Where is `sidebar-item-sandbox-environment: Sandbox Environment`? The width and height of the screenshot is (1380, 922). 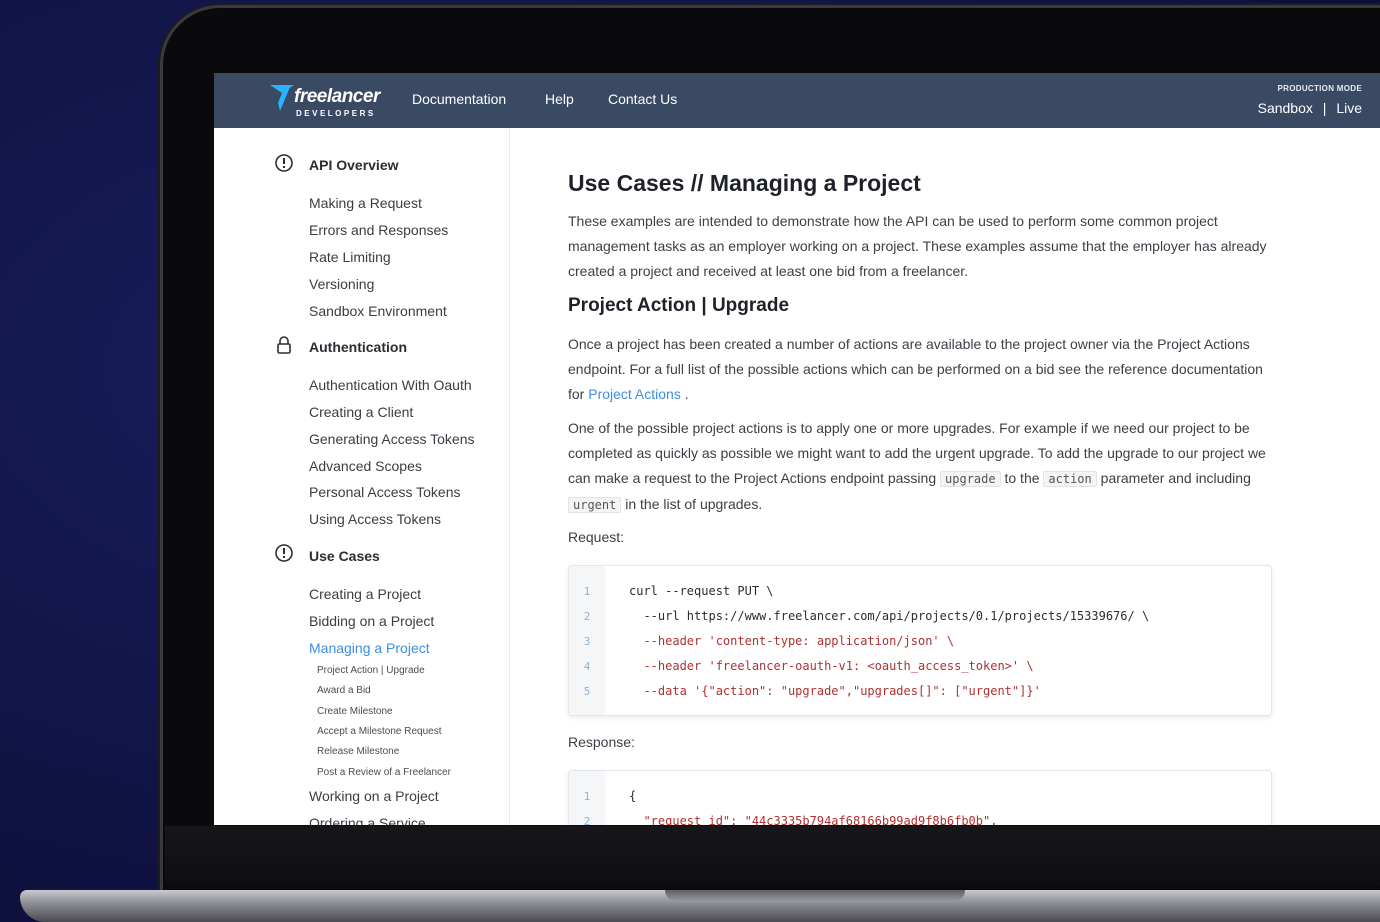 sidebar-item-sandbox-environment: Sandbox Environment is located at coordinates (378, 311).